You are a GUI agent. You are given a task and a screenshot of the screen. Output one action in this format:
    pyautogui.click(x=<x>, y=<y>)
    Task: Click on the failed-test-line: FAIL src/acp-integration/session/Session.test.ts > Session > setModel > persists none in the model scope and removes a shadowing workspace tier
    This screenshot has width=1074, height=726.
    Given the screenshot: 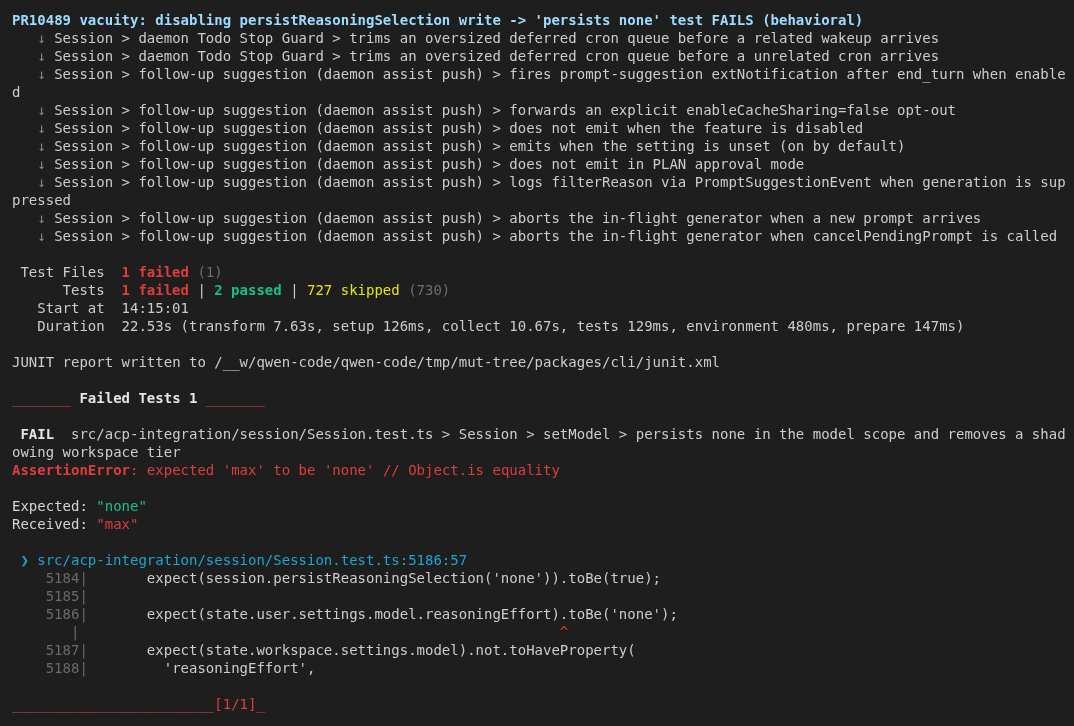 What is the action you would take?
    pyautogui.click(x=539, y=443)
    